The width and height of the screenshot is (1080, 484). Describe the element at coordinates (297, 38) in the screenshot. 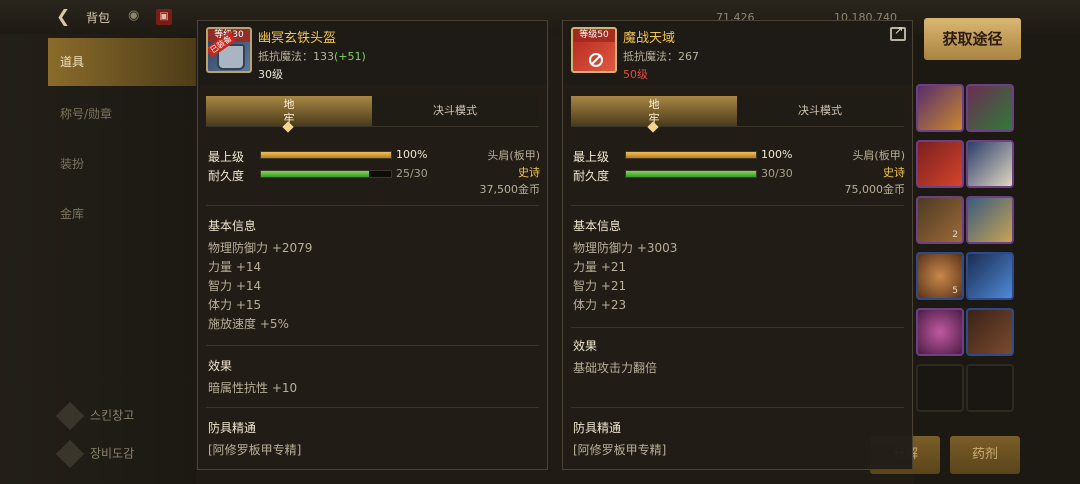

I see `item-name: 幽冥玄铁头盔` at that location.